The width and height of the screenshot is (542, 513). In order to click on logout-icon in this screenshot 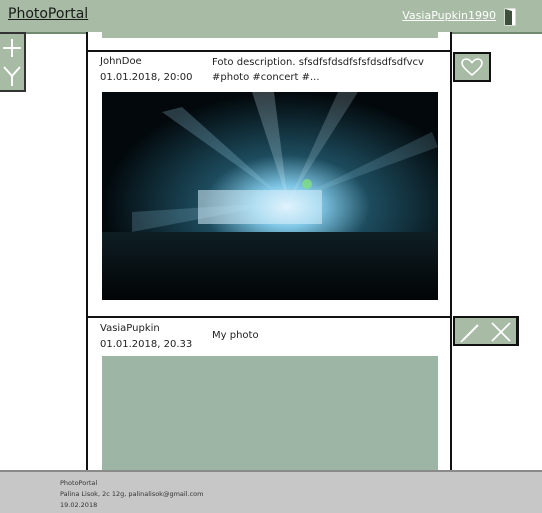, I will do `click(510, 17)`.